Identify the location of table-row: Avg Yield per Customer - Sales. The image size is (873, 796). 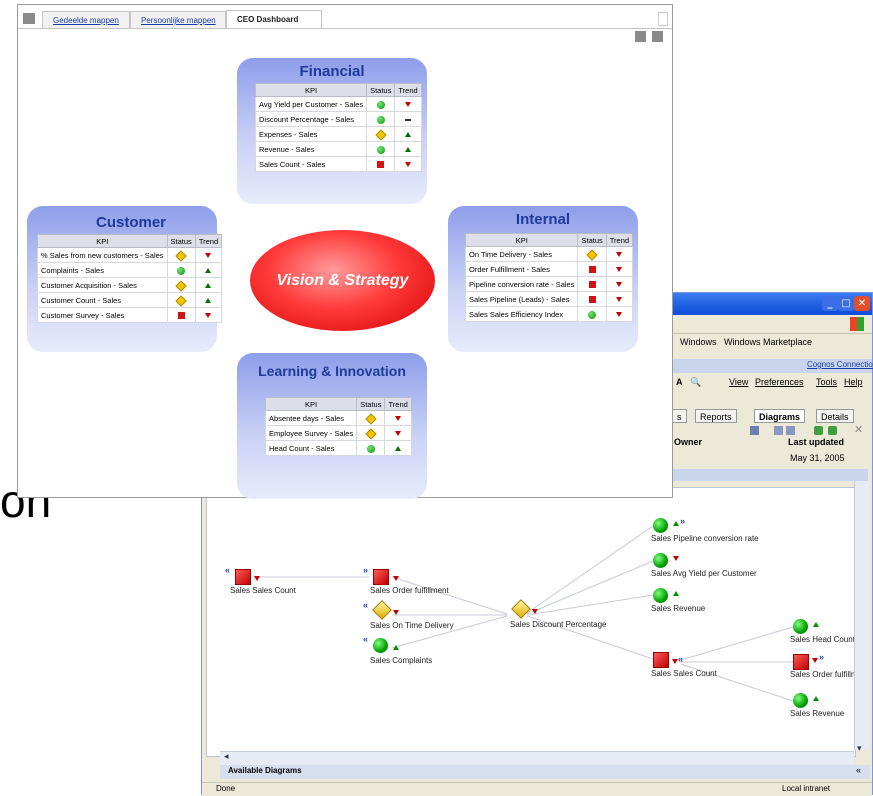
(338, 104).